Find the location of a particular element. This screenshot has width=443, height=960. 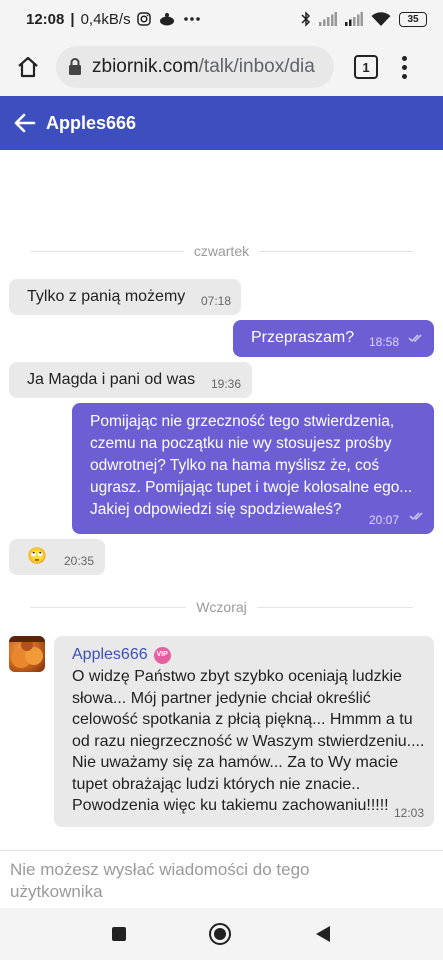

notice-line: użytkownika is located at coordinates (56, 891).